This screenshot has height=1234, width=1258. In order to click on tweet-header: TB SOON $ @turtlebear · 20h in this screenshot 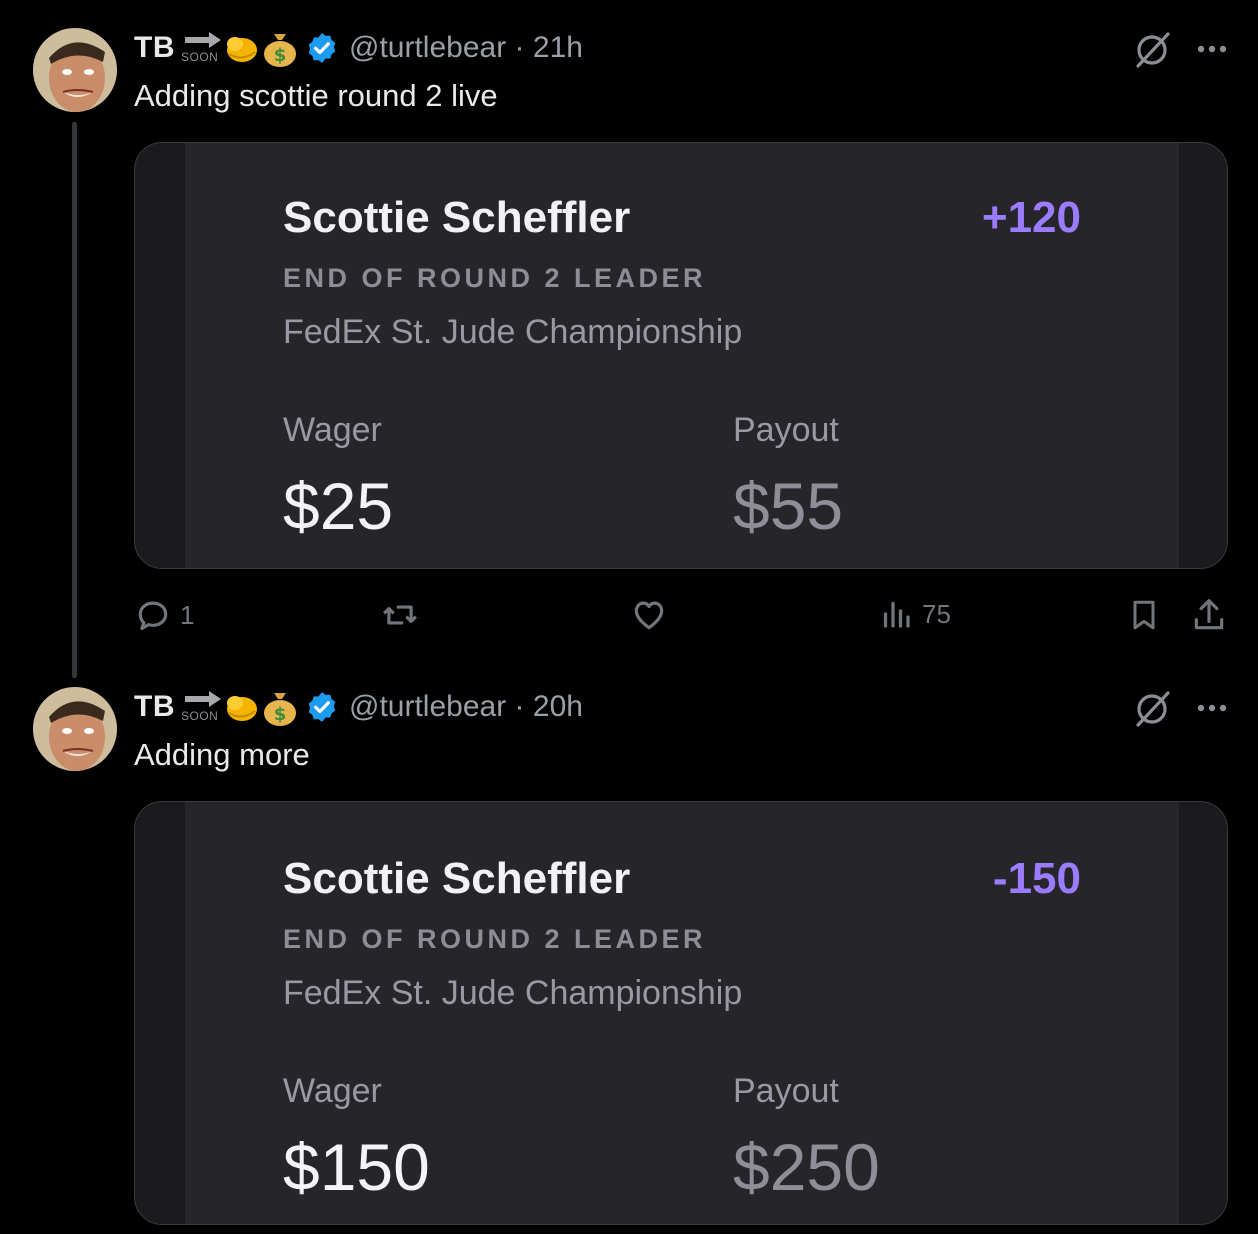, I will do `click(358, 707)`.